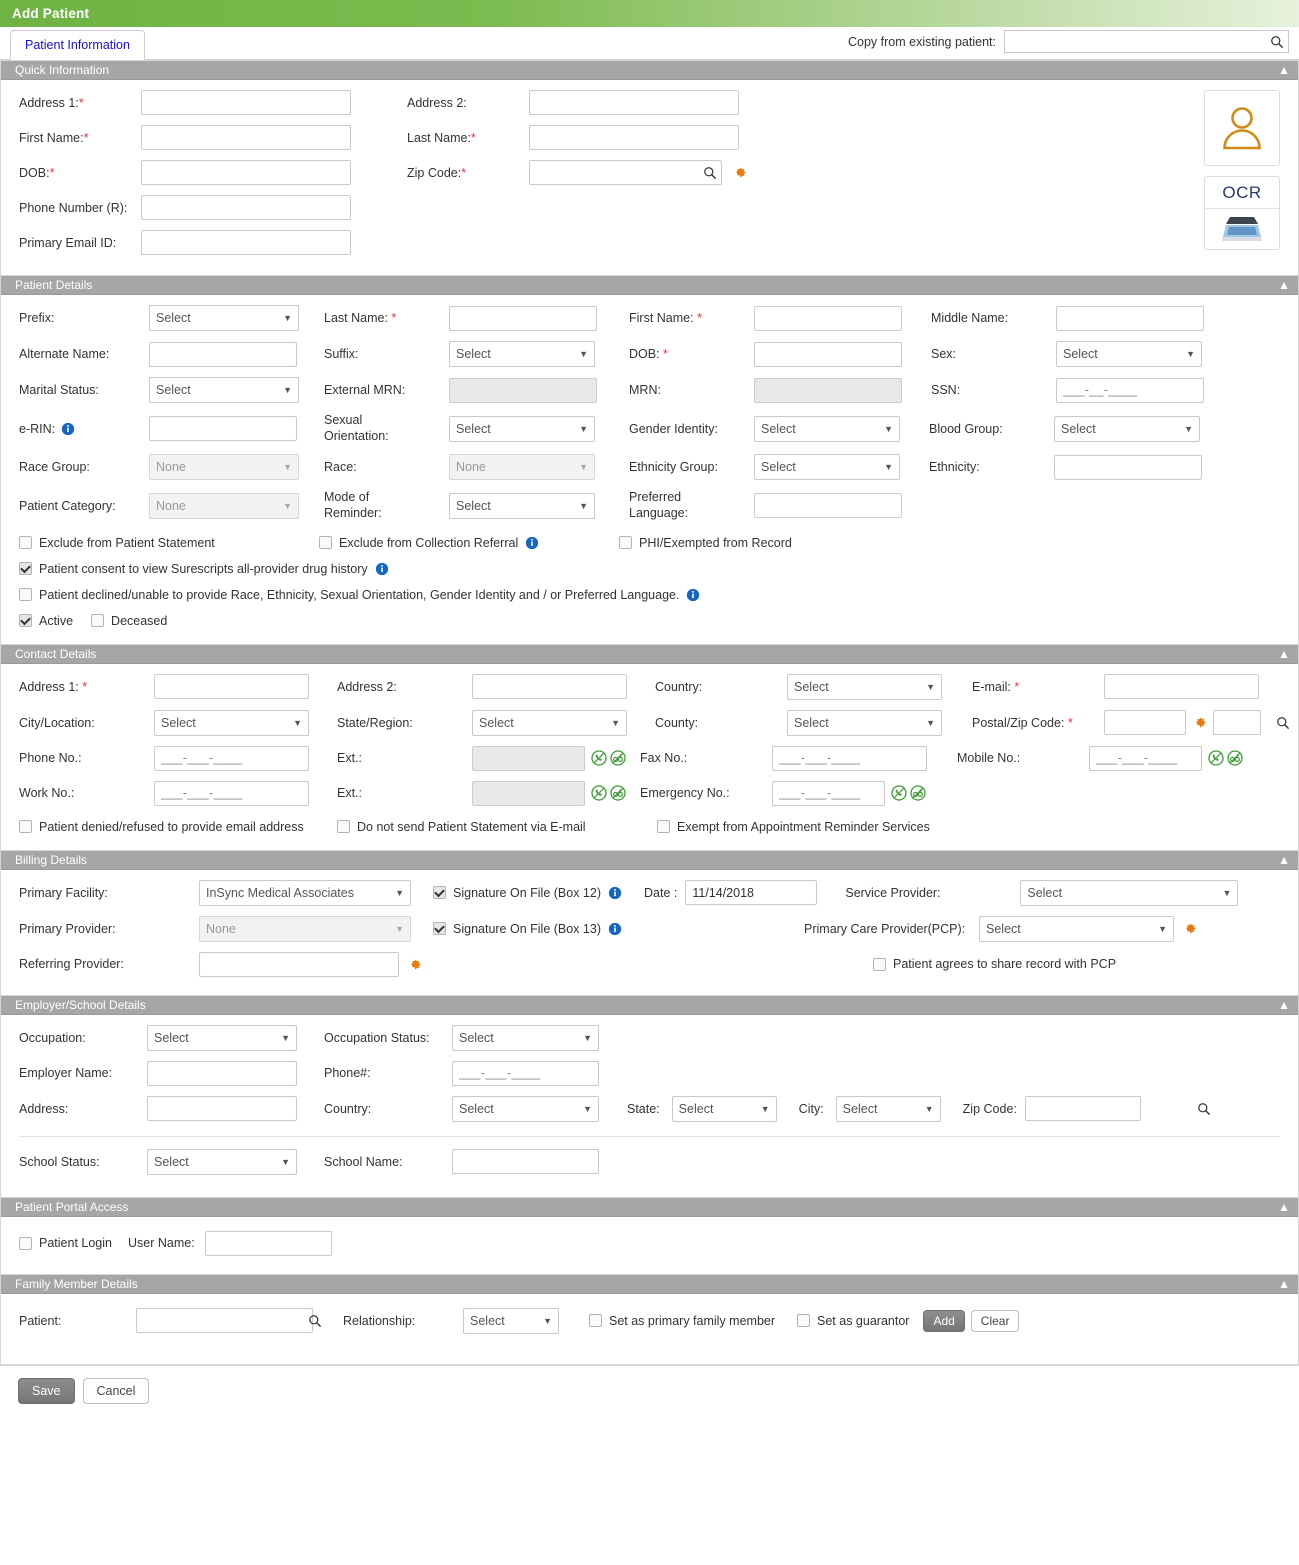  I want to click on occupation-select: Select ▼, so click(222, 1037).